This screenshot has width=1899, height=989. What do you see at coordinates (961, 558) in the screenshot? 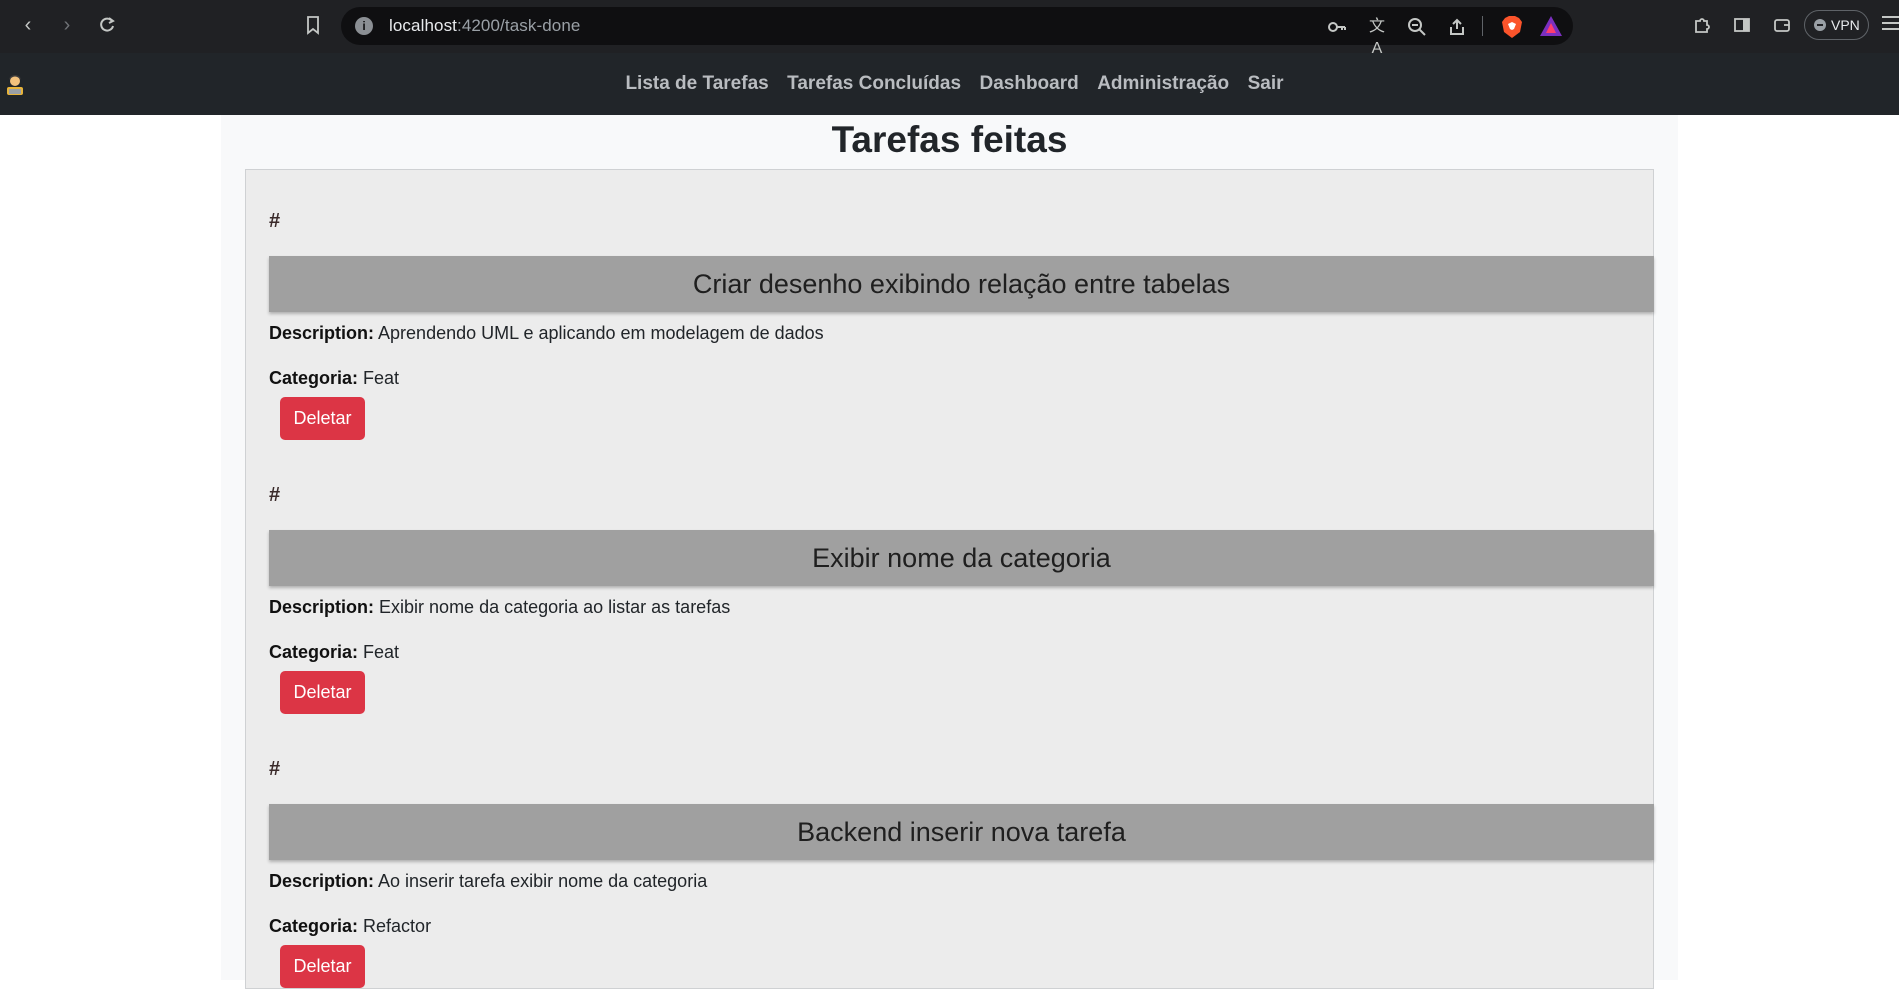
I see `task-title: Exibir nome da categoria` at bounding box center [961, 558].